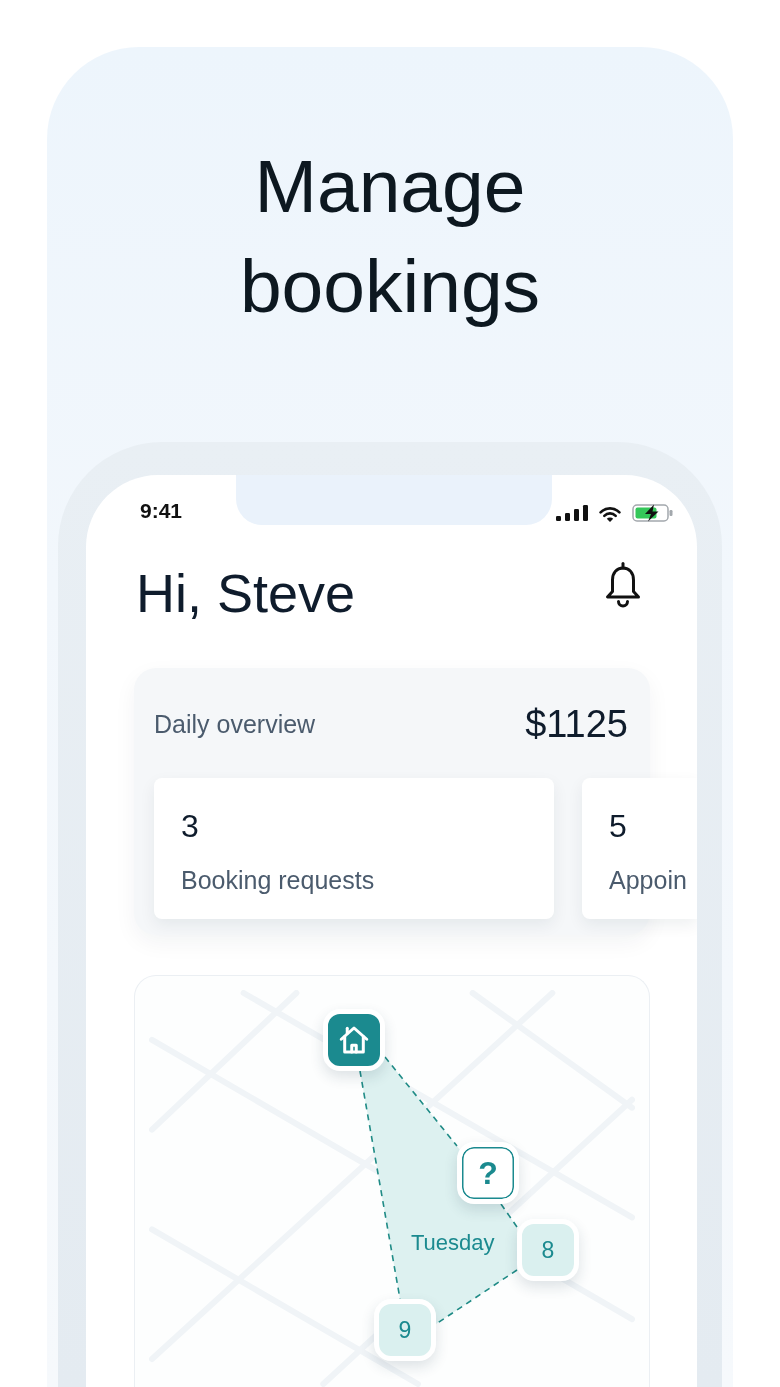 The image size is (780, 1387). What do you see at coordinates (652, 513) in the screenshot?
I see `battery-charging-icon` at bounding box center [652, 513].